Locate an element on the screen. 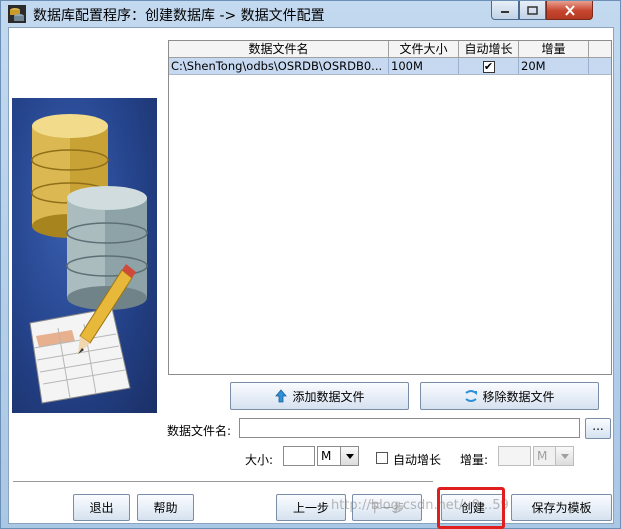  column-header-filename: 数据文件名 is located at coordinates (279, 49).